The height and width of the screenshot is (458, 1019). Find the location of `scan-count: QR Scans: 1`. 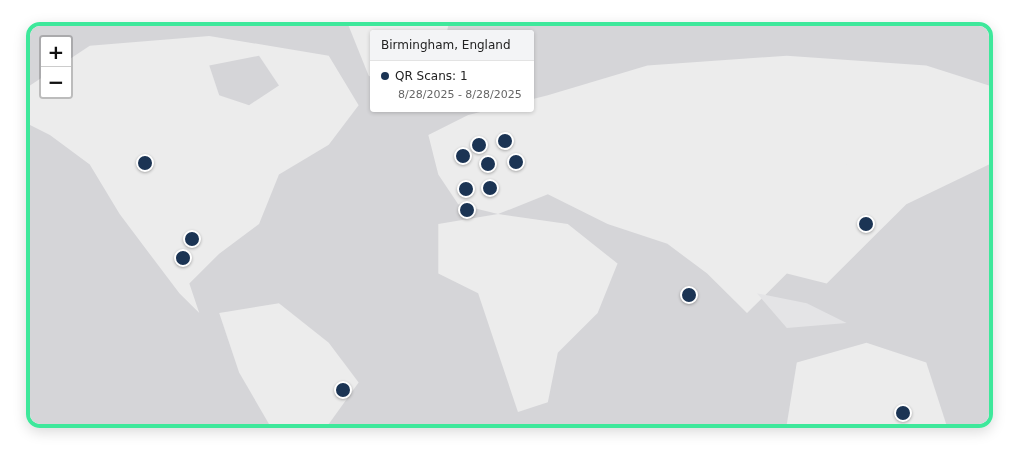

scan-count: QR Scans: 1 is located at coordinates (431, 76).